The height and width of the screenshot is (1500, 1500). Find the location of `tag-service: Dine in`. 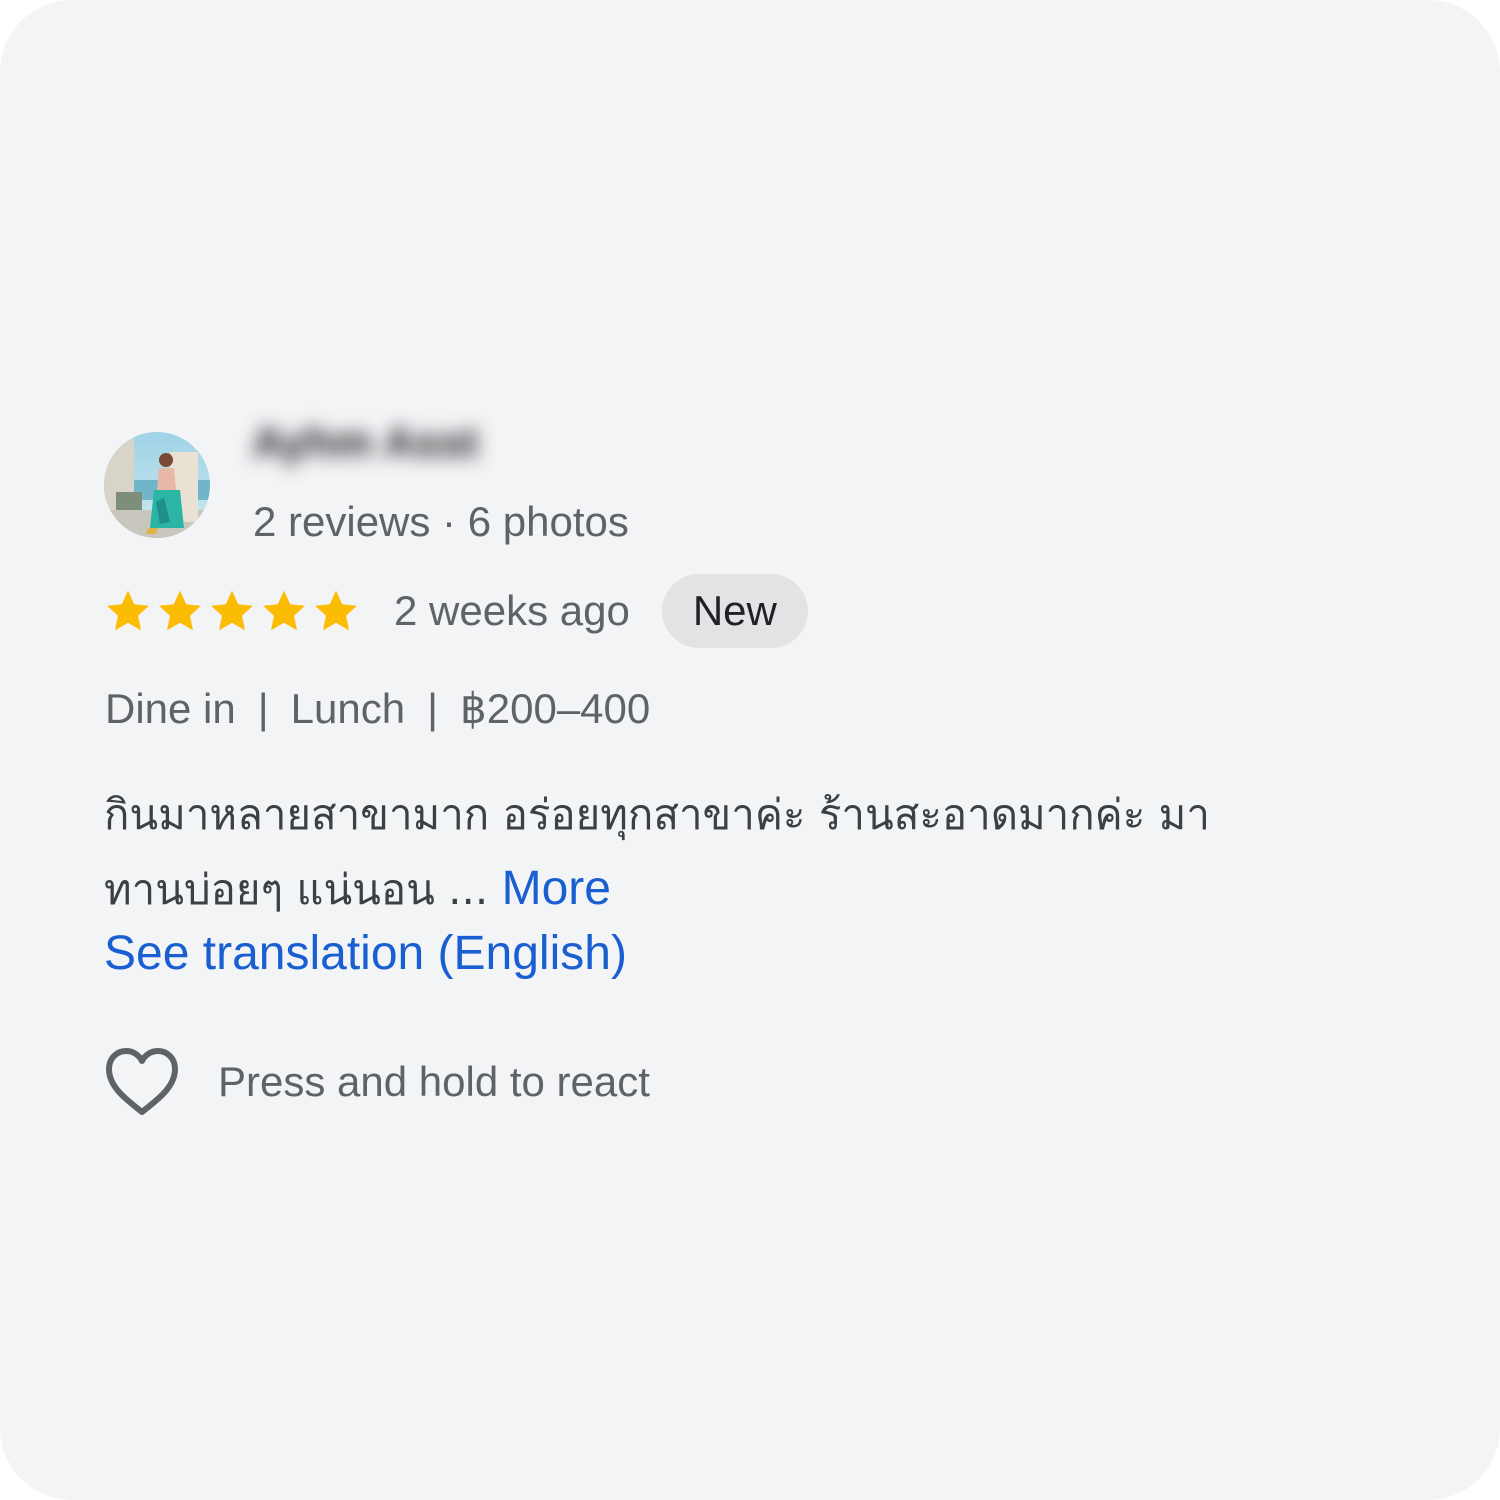

tag-service: Dine in is located at coordinates (170, 708).